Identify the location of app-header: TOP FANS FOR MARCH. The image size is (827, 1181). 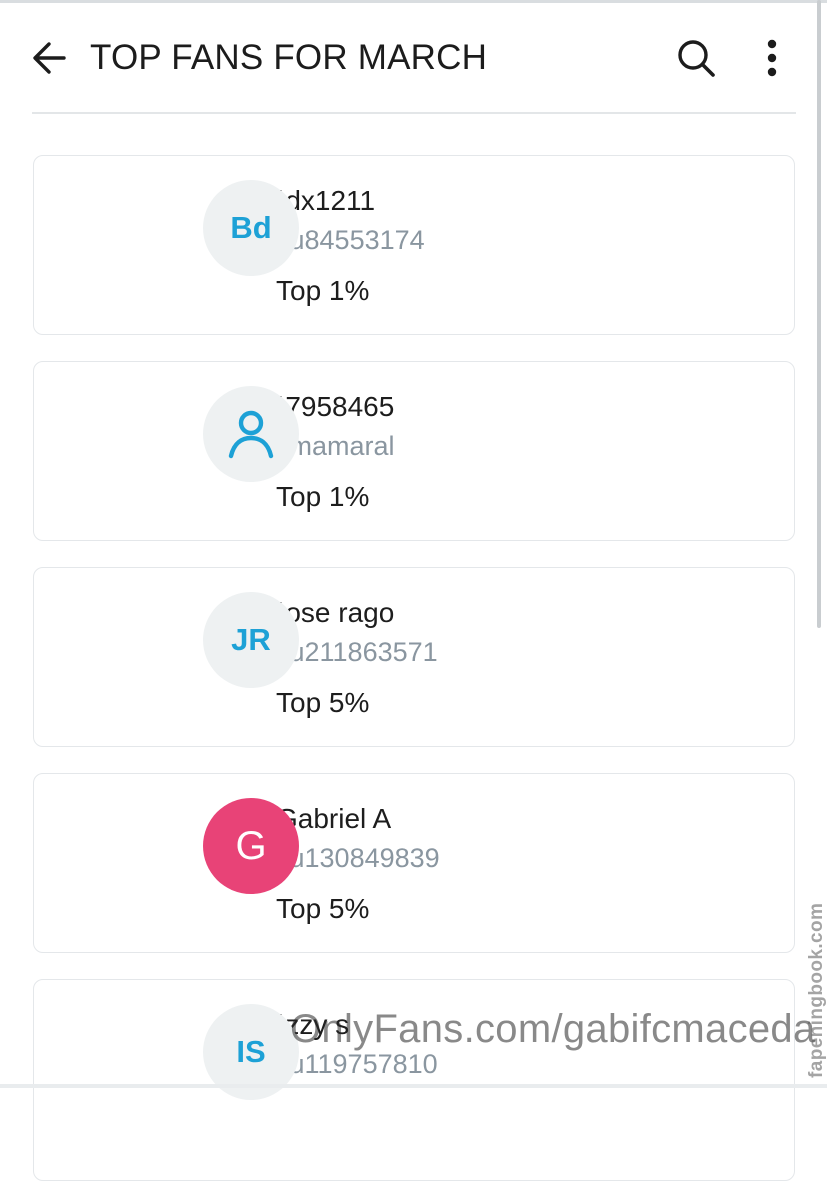
(413, 57).